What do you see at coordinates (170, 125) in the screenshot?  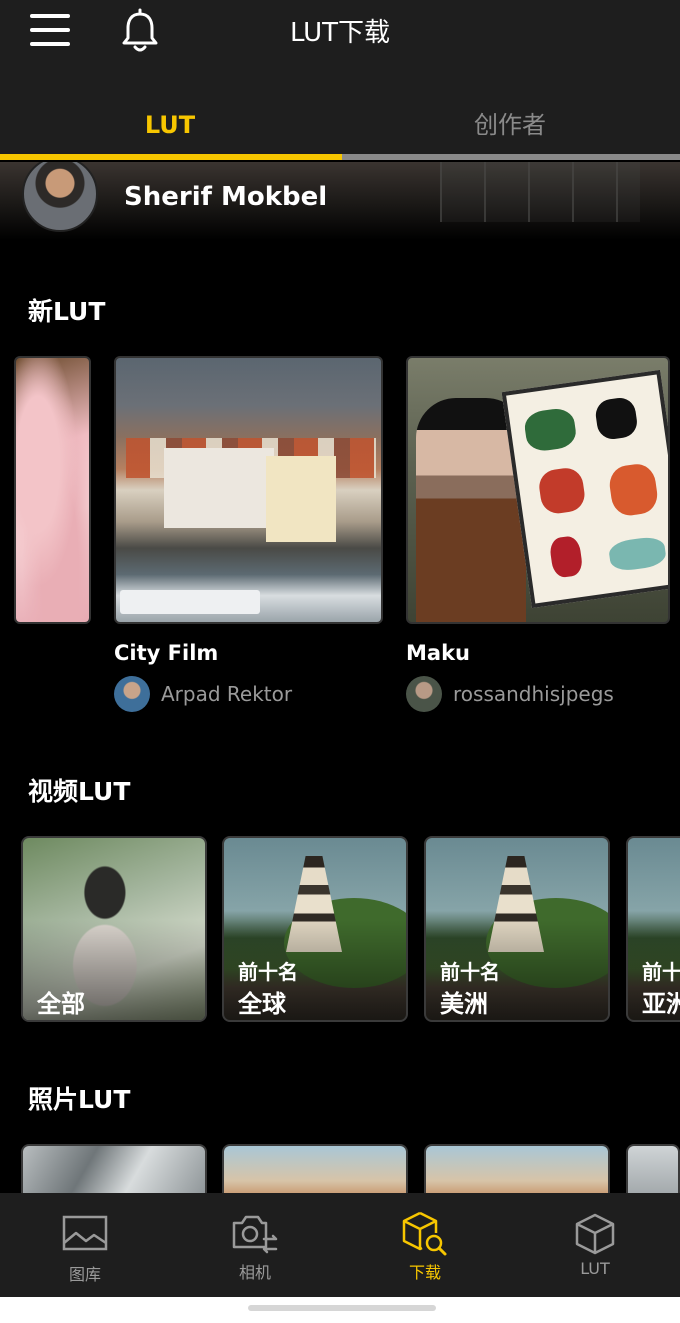 I see `tab-lut: LUT` at bounding box center [170, 125].